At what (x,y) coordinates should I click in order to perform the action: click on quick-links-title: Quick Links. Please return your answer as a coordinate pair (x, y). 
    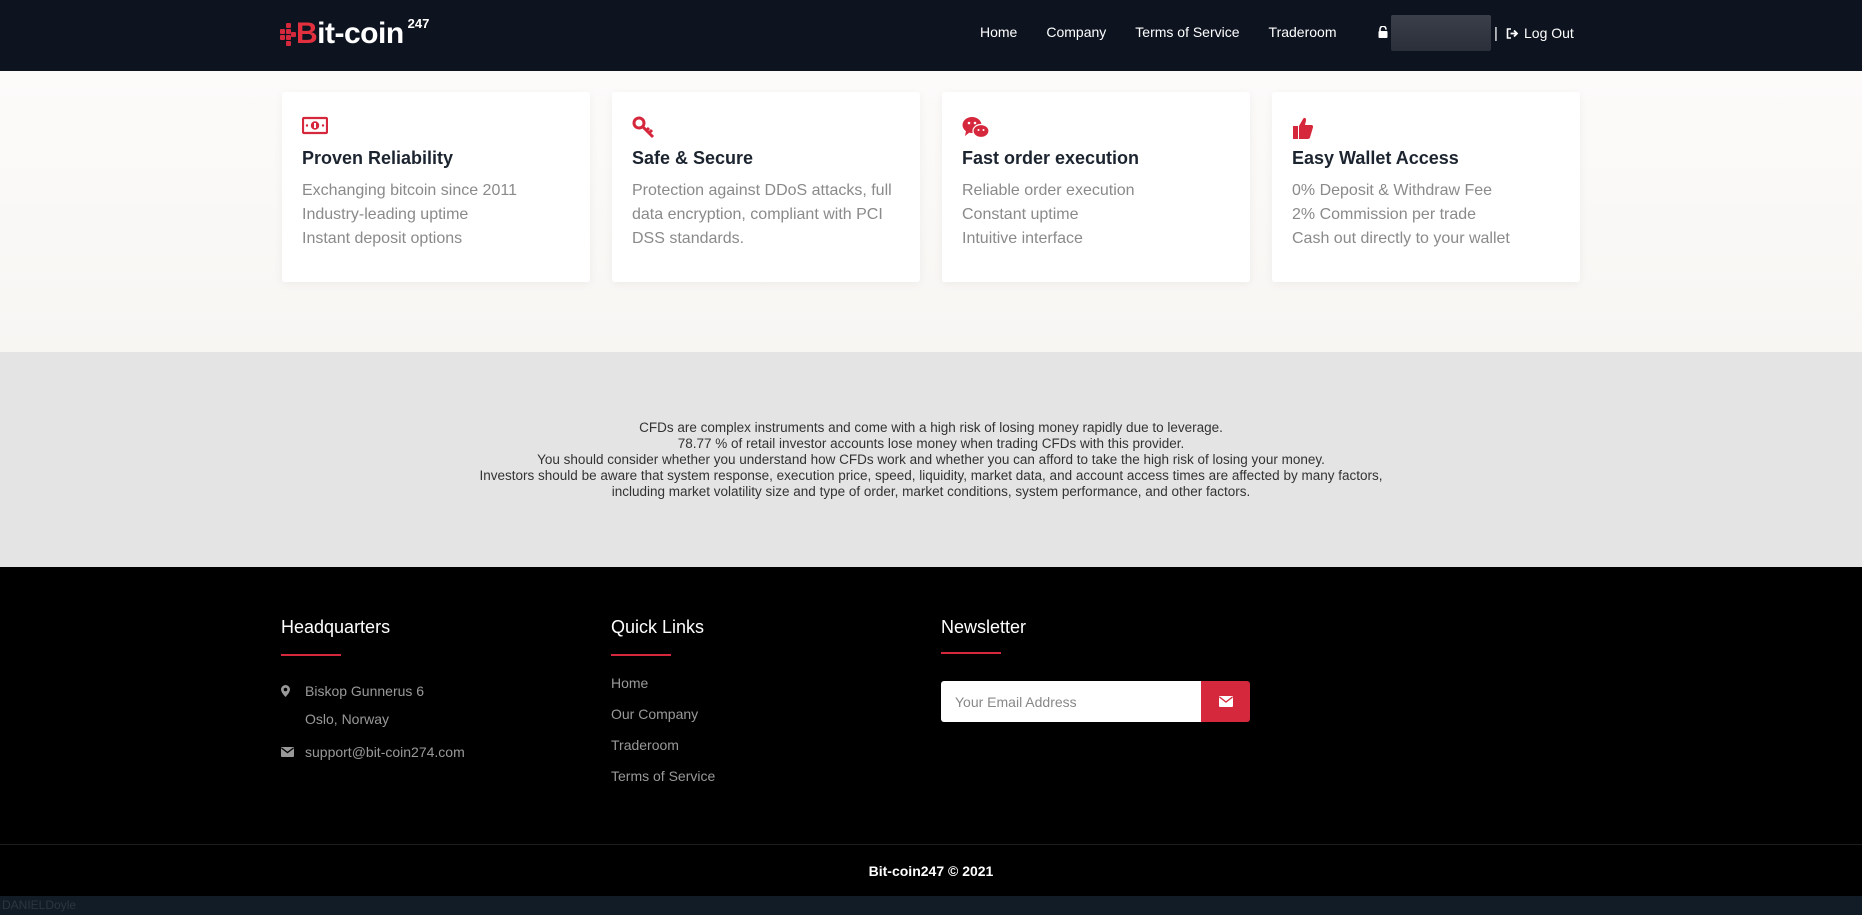
    Looking at the image, I should click on (658, 627).